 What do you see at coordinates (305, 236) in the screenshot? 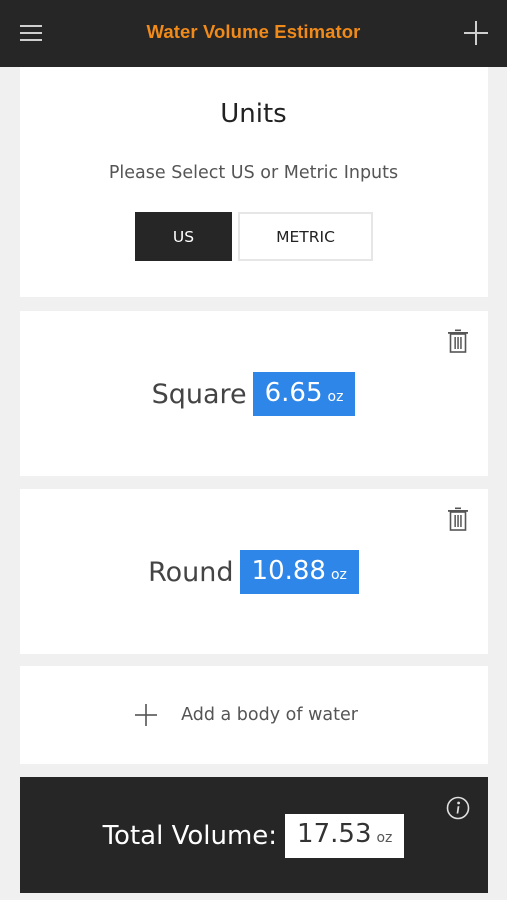
I see `metric-units-button: METRIC` at bounding box center [305, 236].